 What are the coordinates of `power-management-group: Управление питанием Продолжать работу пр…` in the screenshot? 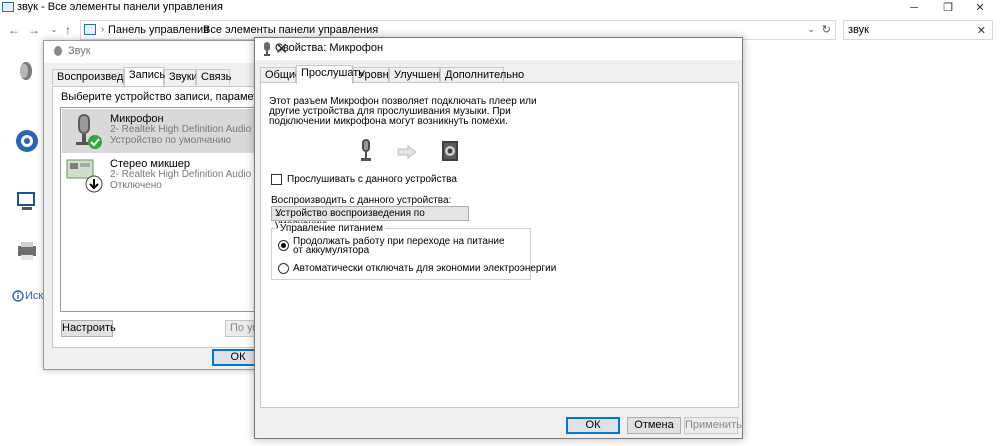 It's located at (413, 251).